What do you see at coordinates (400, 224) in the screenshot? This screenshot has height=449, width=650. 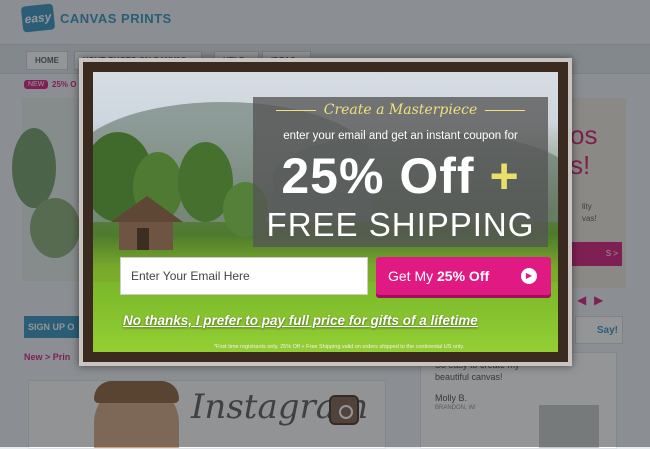 I see `free-shipping-headline: FREE SHIPPING` at bounding box center [400, 224].